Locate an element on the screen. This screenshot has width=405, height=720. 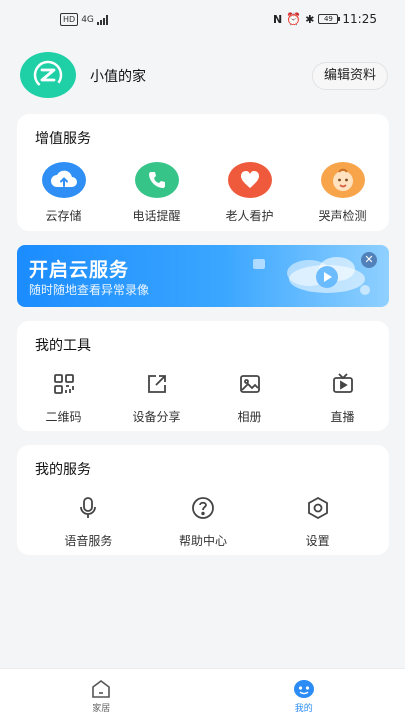
service-label: 云存储 is located at coordinates (63, 216).